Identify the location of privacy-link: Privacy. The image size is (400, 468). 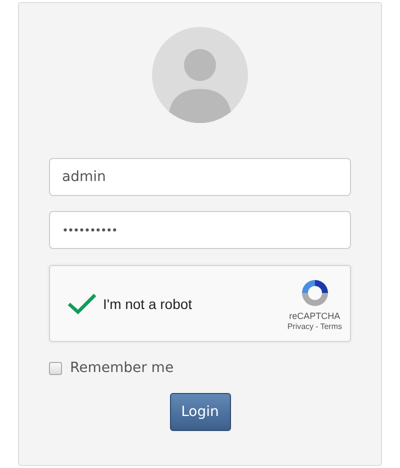
(300, 326).